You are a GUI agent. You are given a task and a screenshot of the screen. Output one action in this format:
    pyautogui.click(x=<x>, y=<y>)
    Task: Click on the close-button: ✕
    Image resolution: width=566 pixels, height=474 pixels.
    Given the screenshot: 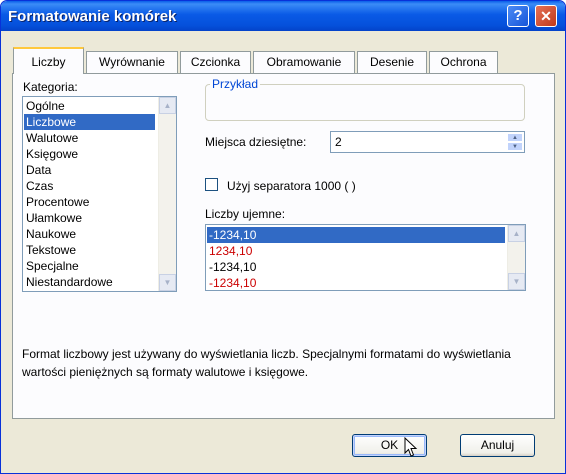 What is the action you would take?
    pyautogui.click(x=546, y=16)
    